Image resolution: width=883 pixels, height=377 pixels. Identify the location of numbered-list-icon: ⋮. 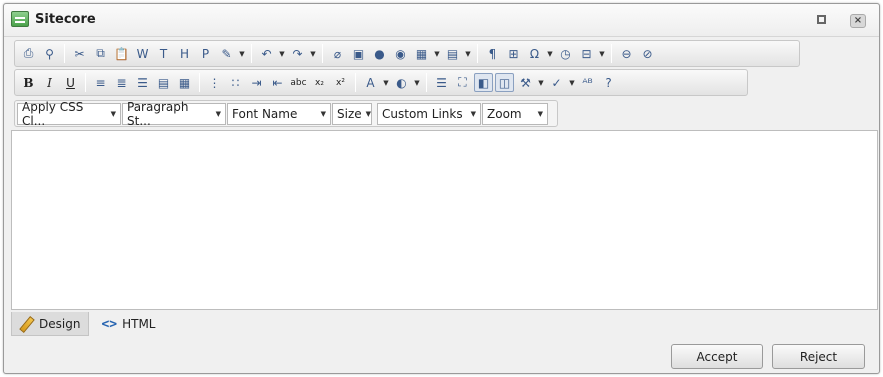
(214, 82).